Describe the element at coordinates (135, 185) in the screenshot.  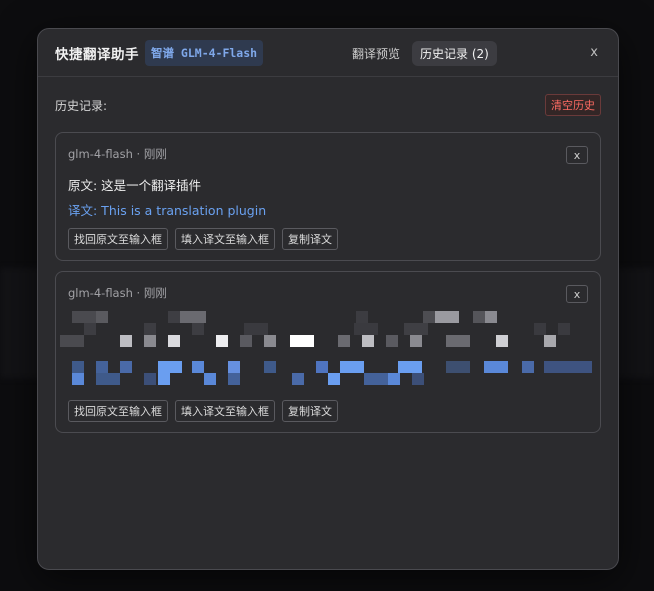
I see `original-text: 原文: 这是一个翻译插件` at that location.